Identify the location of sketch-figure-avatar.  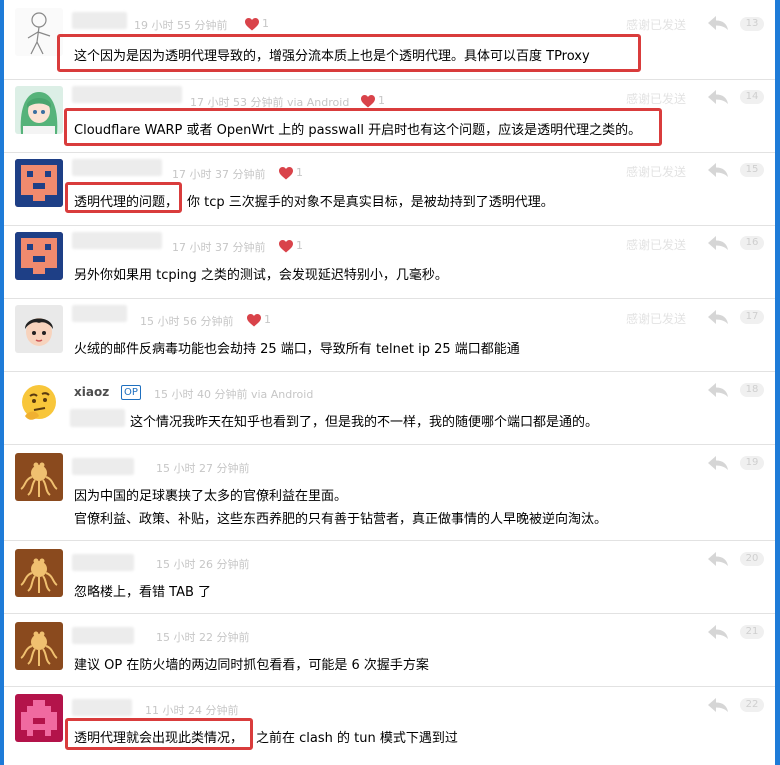
(39, 32).